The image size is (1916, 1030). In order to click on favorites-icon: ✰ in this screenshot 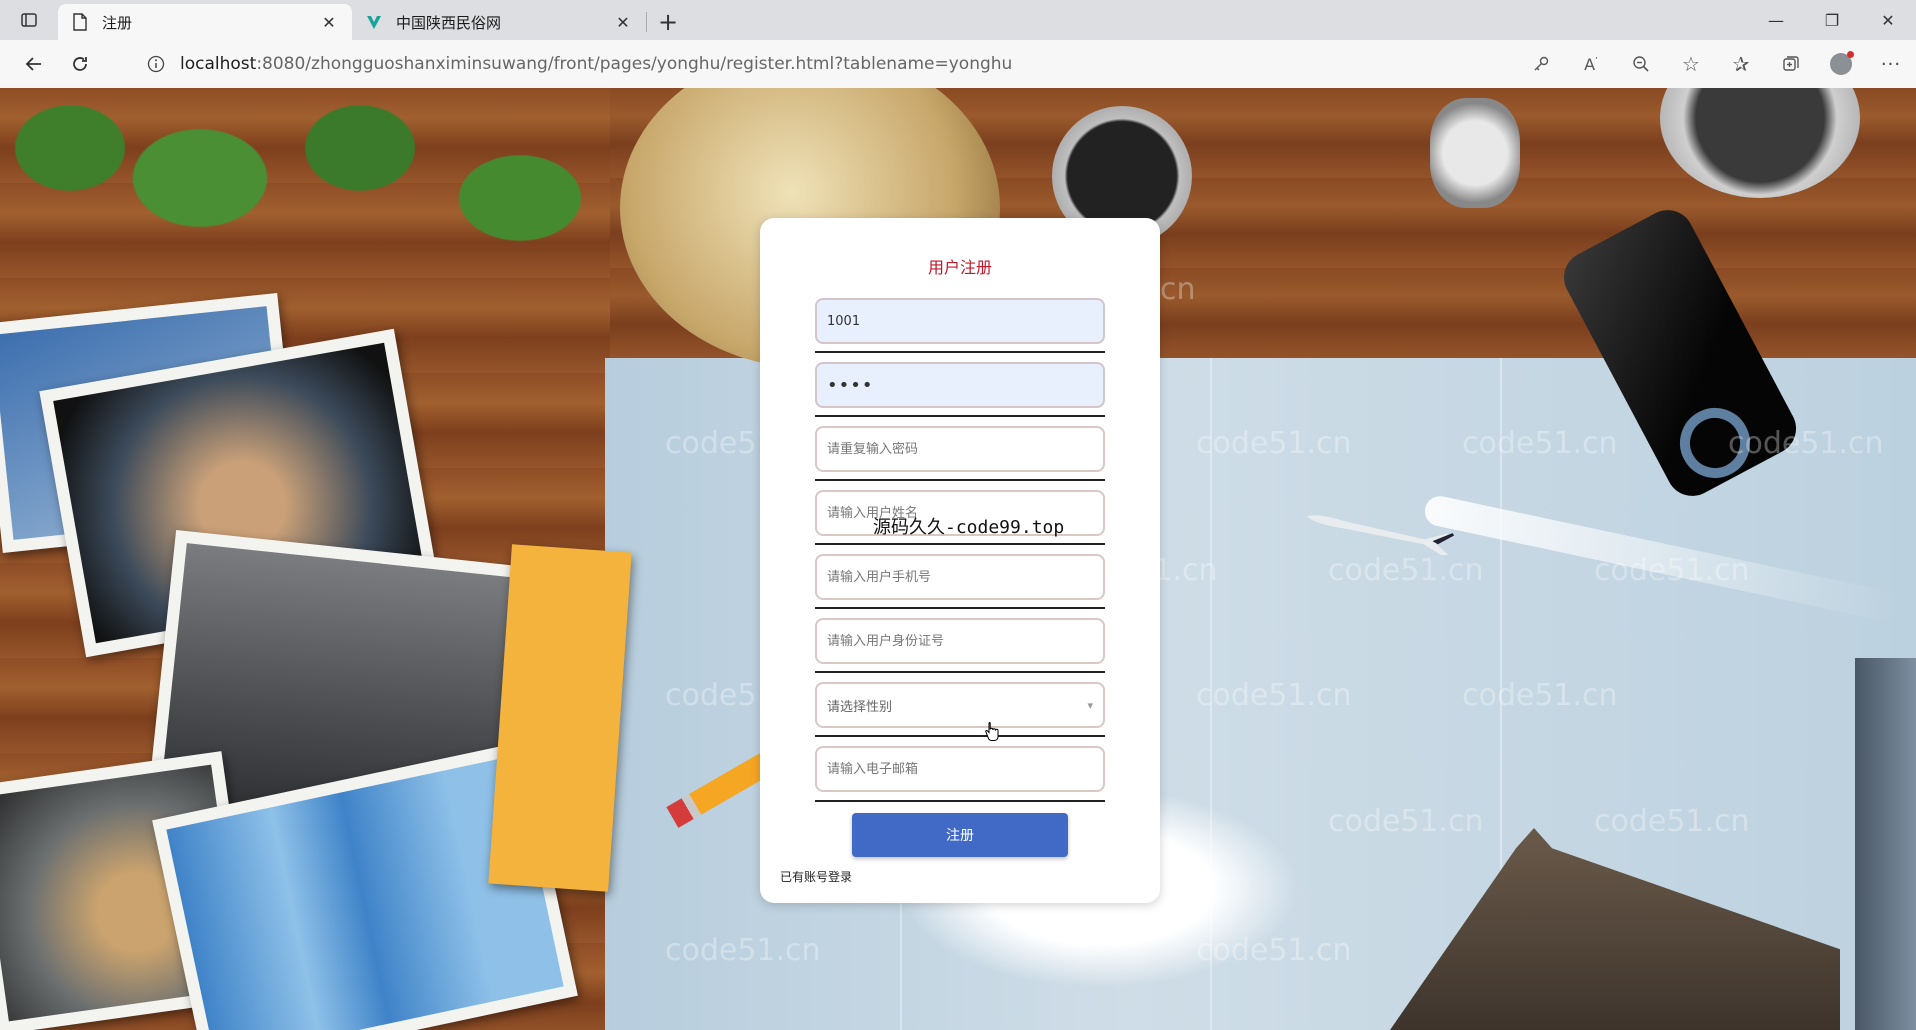, I will do `click(1741, 64)`.